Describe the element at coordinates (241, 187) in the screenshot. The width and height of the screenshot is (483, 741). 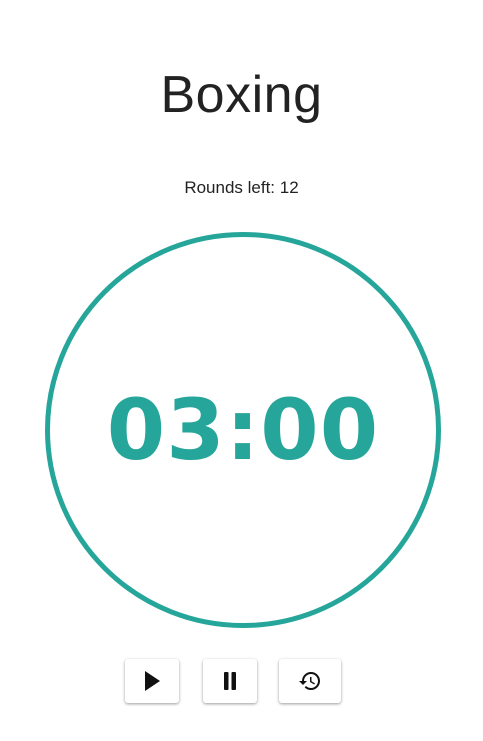
I see `rounds-left-label: Rounds left: 12` at that location.